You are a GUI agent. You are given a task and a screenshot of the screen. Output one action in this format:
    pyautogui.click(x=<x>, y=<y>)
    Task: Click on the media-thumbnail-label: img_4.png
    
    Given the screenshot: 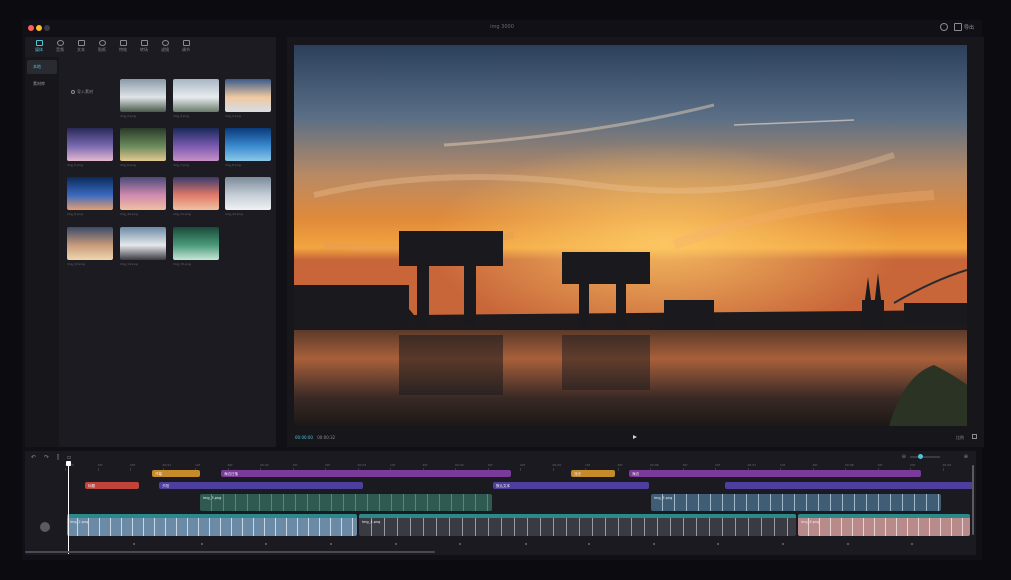 What is the action you would take?
    pyautogui.click(x=233, y=116)
    